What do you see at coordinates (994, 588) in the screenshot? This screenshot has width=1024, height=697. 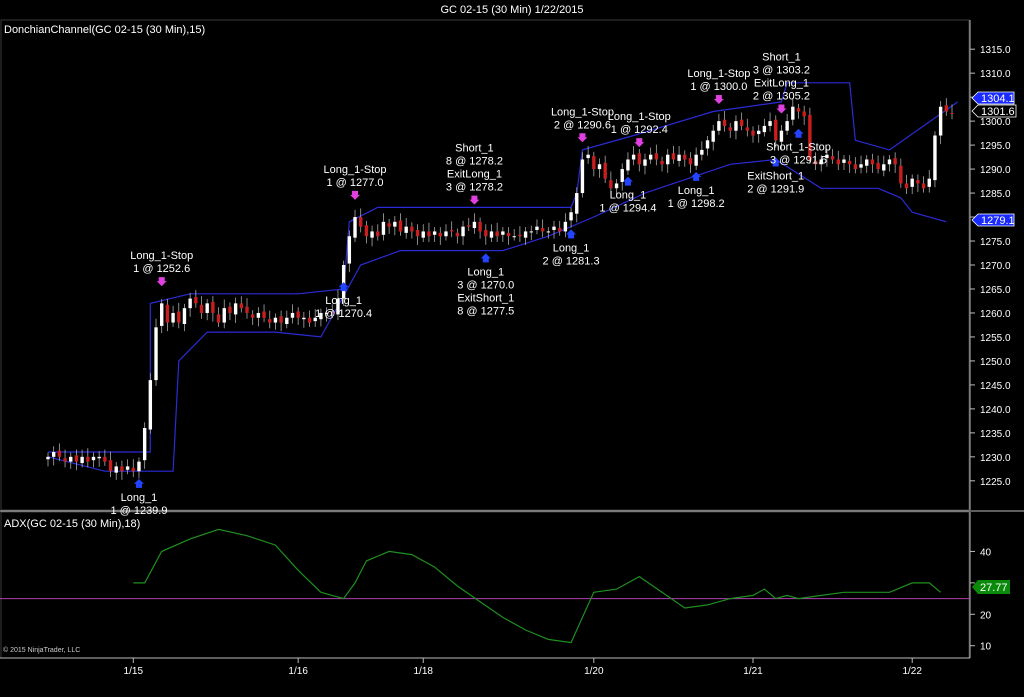 I see `adx-value: 27.77` at bounding box center [994, 588].